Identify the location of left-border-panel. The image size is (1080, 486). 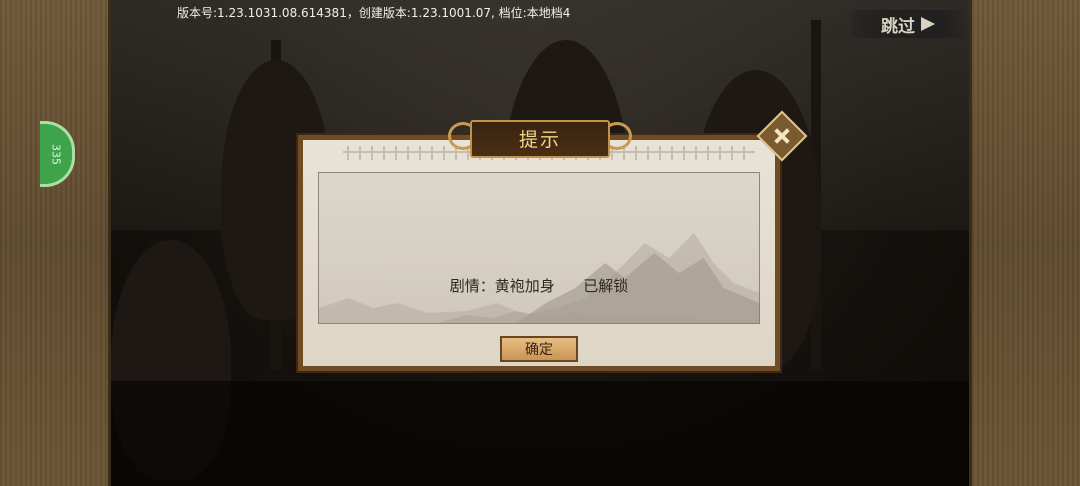
(55, 243).